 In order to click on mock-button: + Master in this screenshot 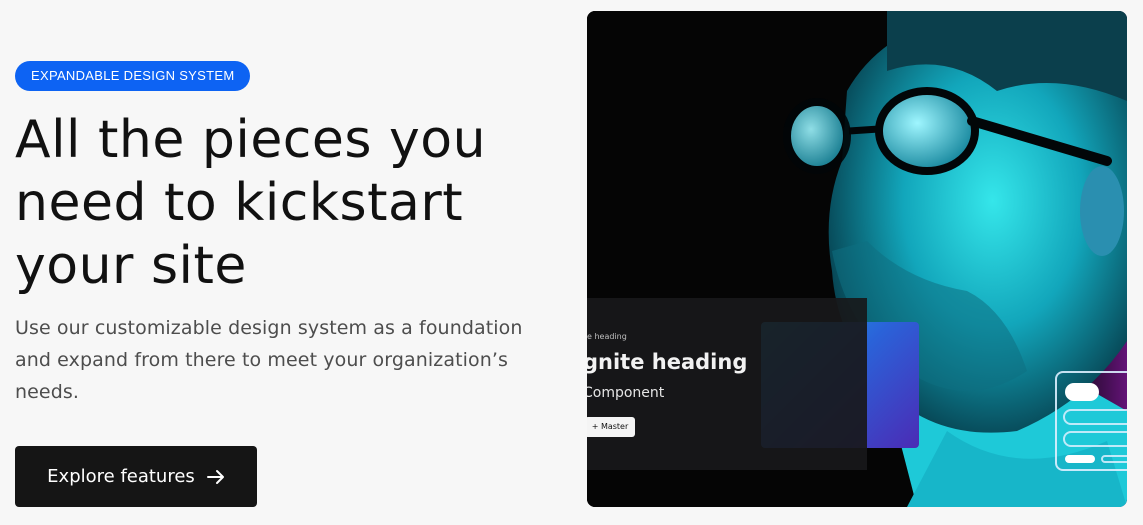, I will do `click(611, 427)`.